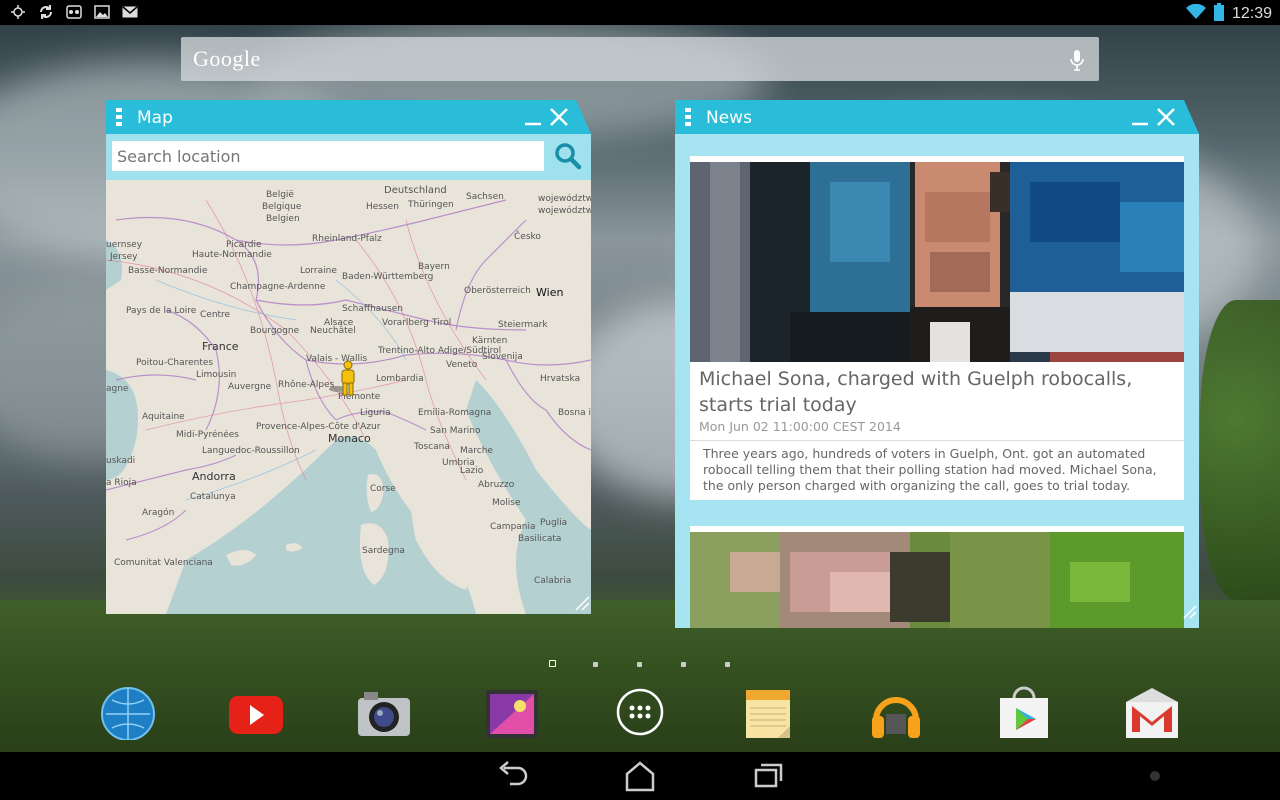 The width and height of the screenshot is (1280, 800). What do you see at coordinates (256, 712) in the screenshot?
I see `youtube-icon` at bounding box center [256, 712].